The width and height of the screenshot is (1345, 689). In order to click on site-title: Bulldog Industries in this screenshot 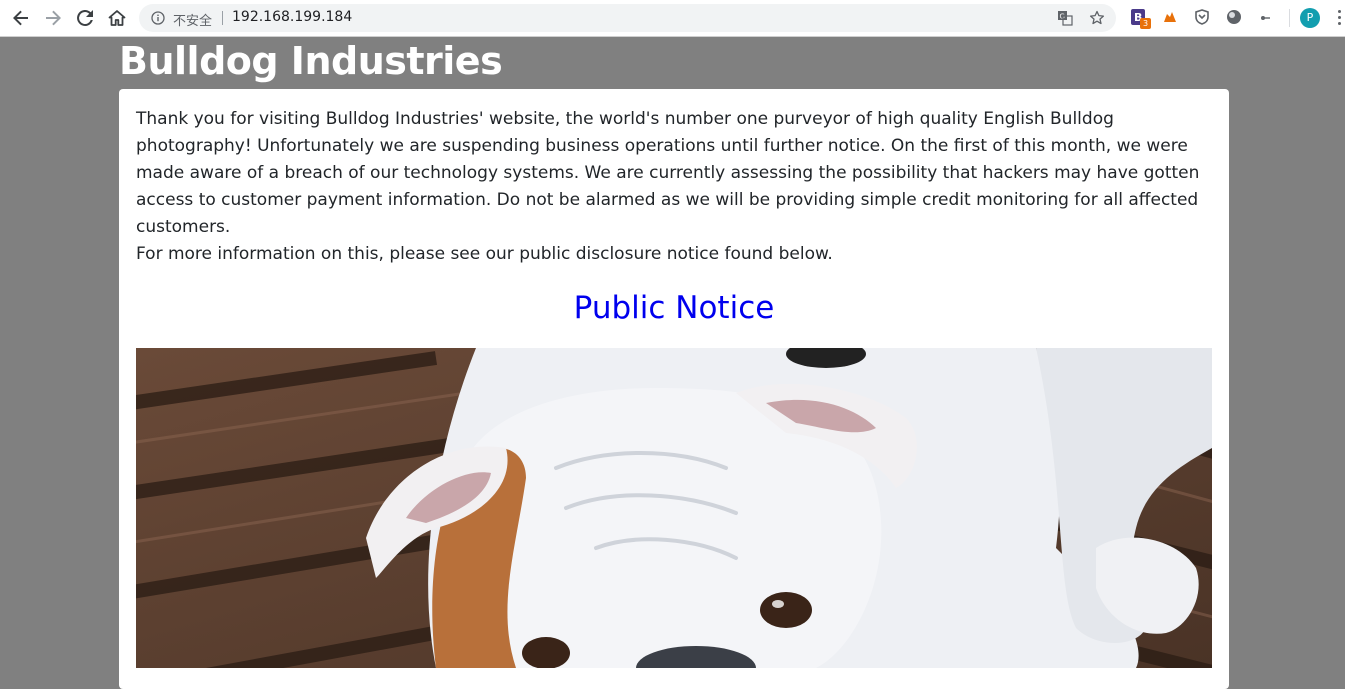, I will do `click(311, 61)`.